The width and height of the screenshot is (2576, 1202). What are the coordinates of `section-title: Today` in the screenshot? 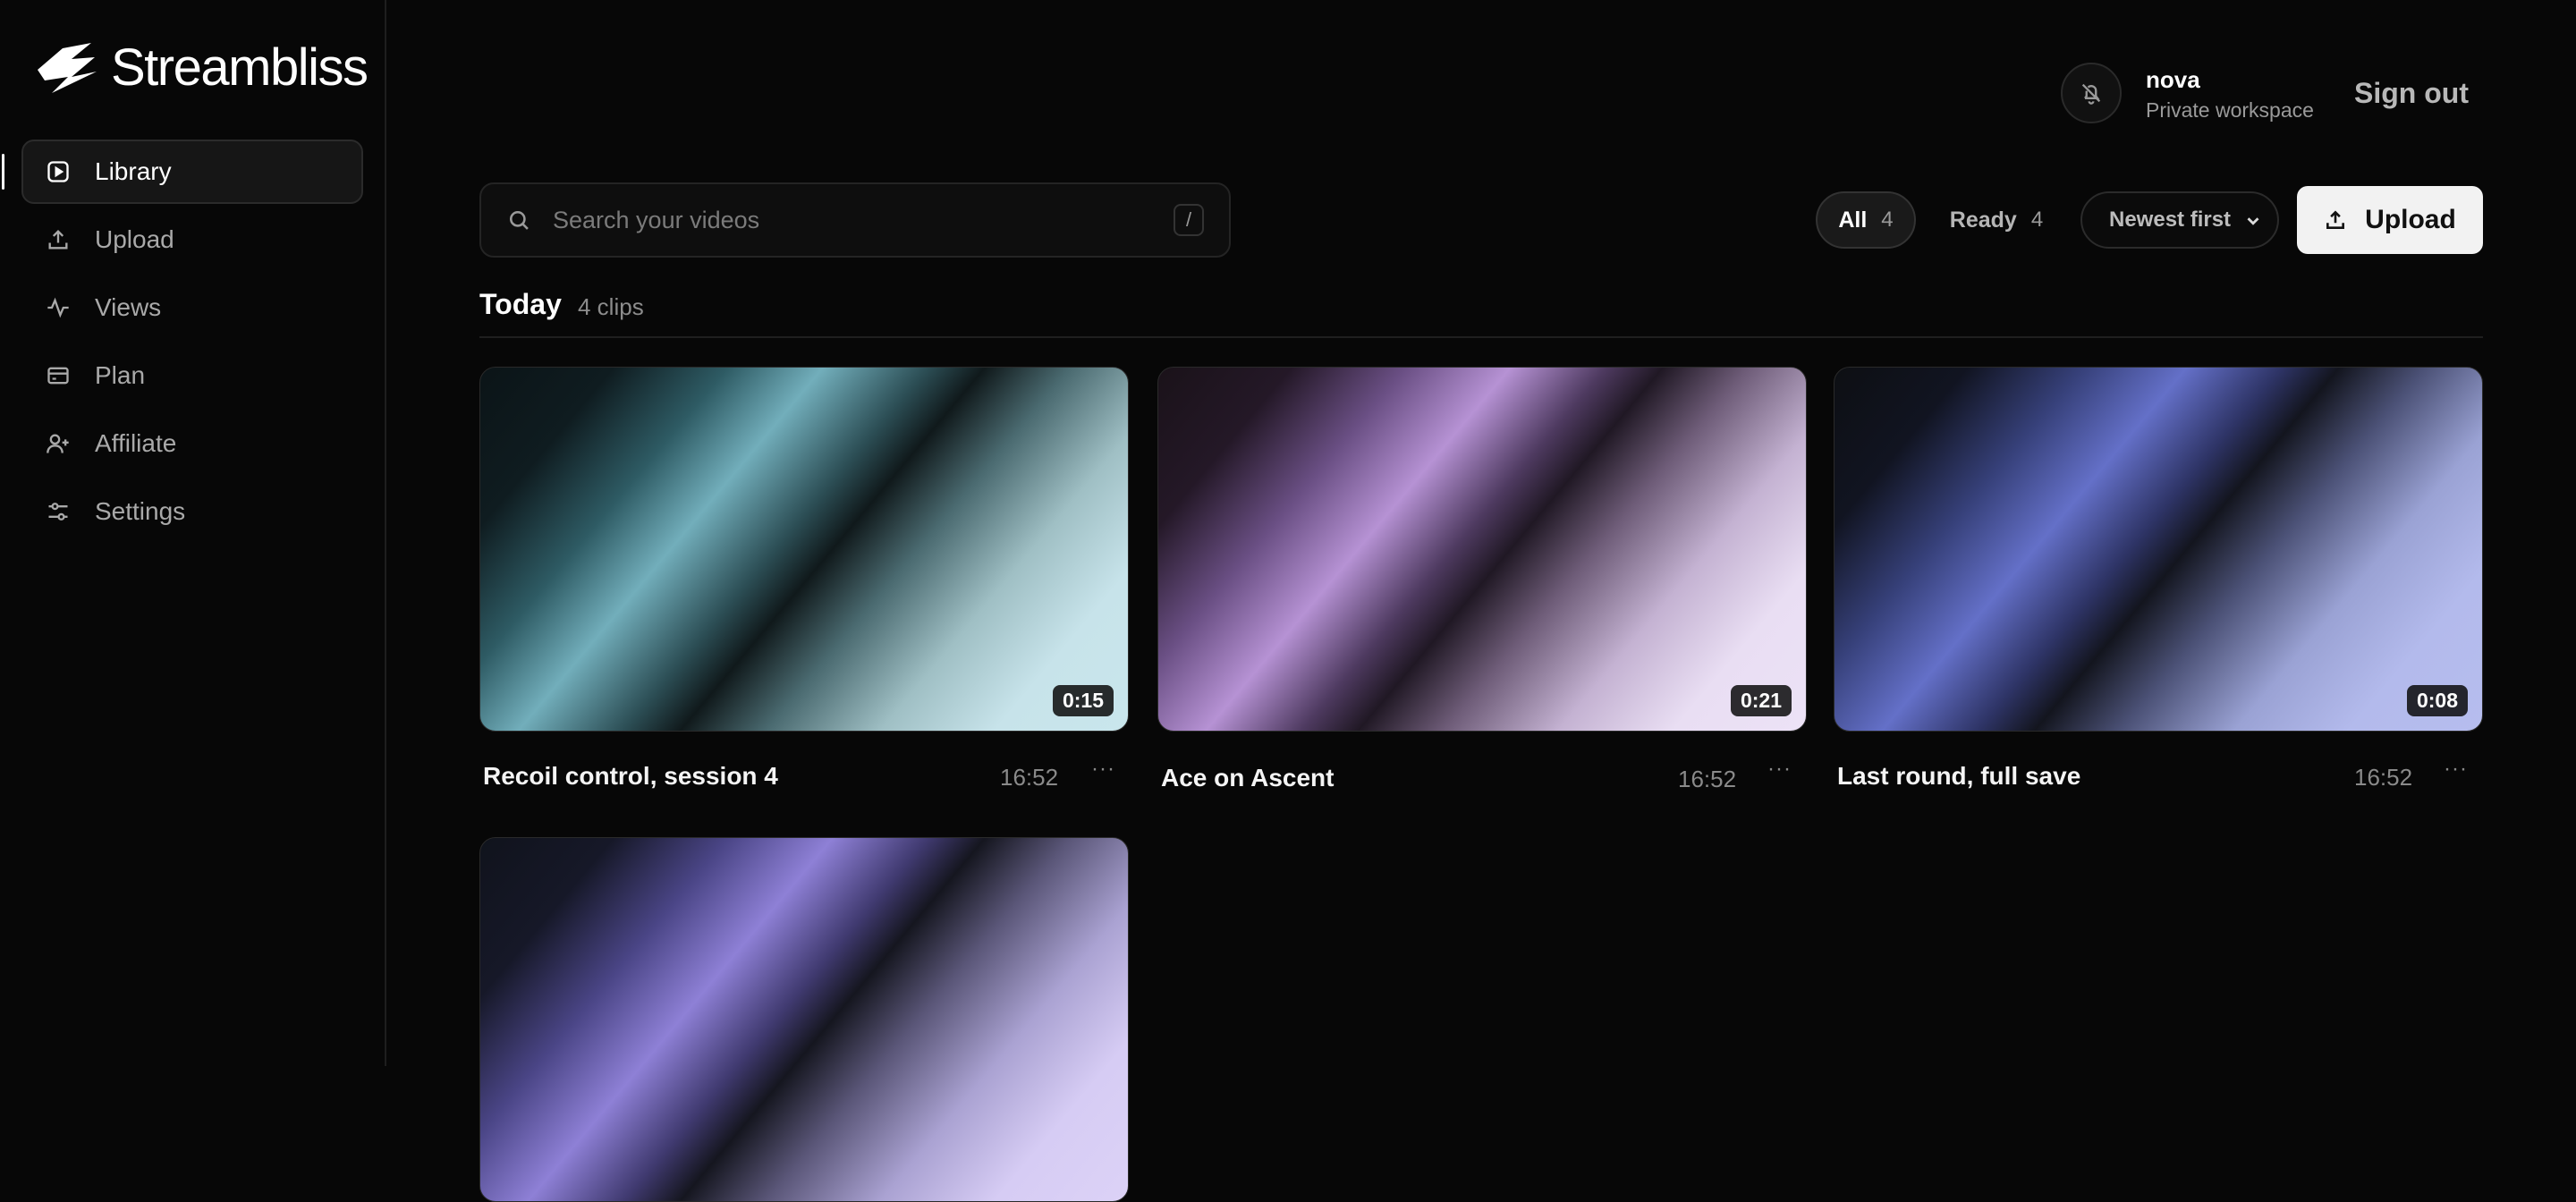 It's located at (520, 304).